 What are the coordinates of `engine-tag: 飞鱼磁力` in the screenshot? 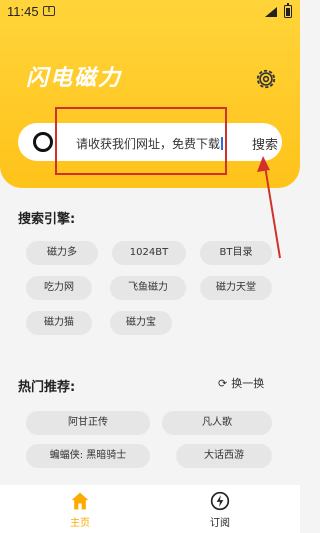 It's located at (148, 288).